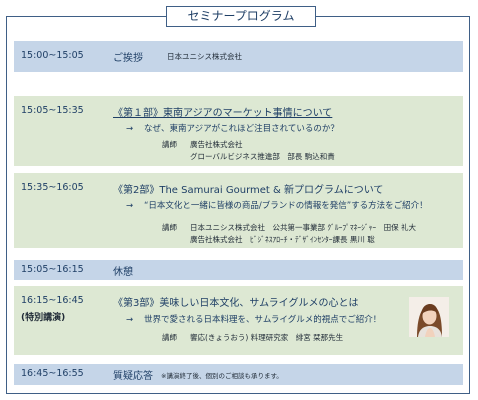  Describe the element at coordinates (236, 303) in the screenshot. I see `session-heading: 《第3部》美味しい日本文化、サムライグルメの心とは` at that location.